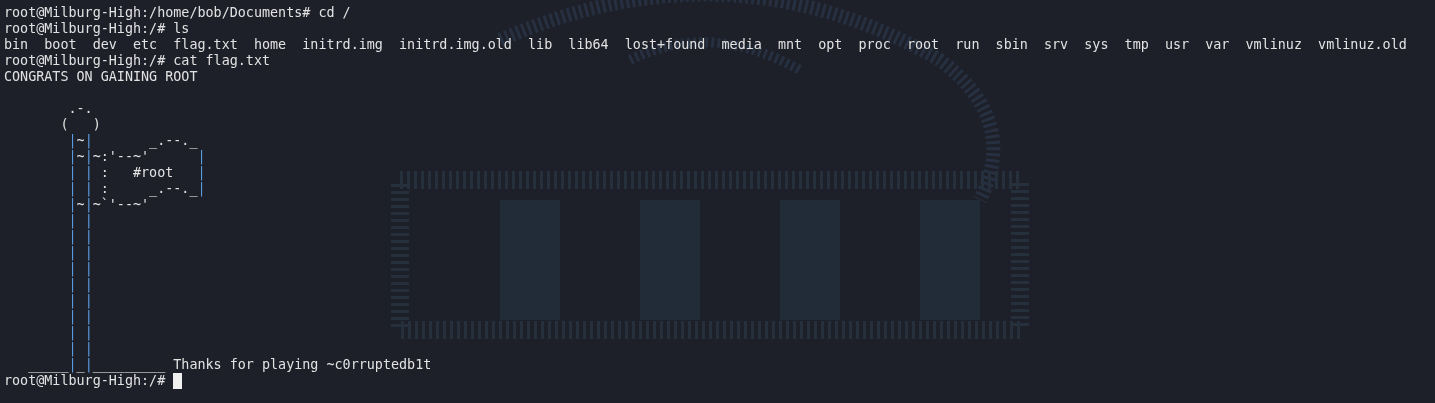  Describe the element at coordinates (137, 61) in the screenshot. I see `command-line: root@Milburg-High:/# cat flag.txt` at that location.